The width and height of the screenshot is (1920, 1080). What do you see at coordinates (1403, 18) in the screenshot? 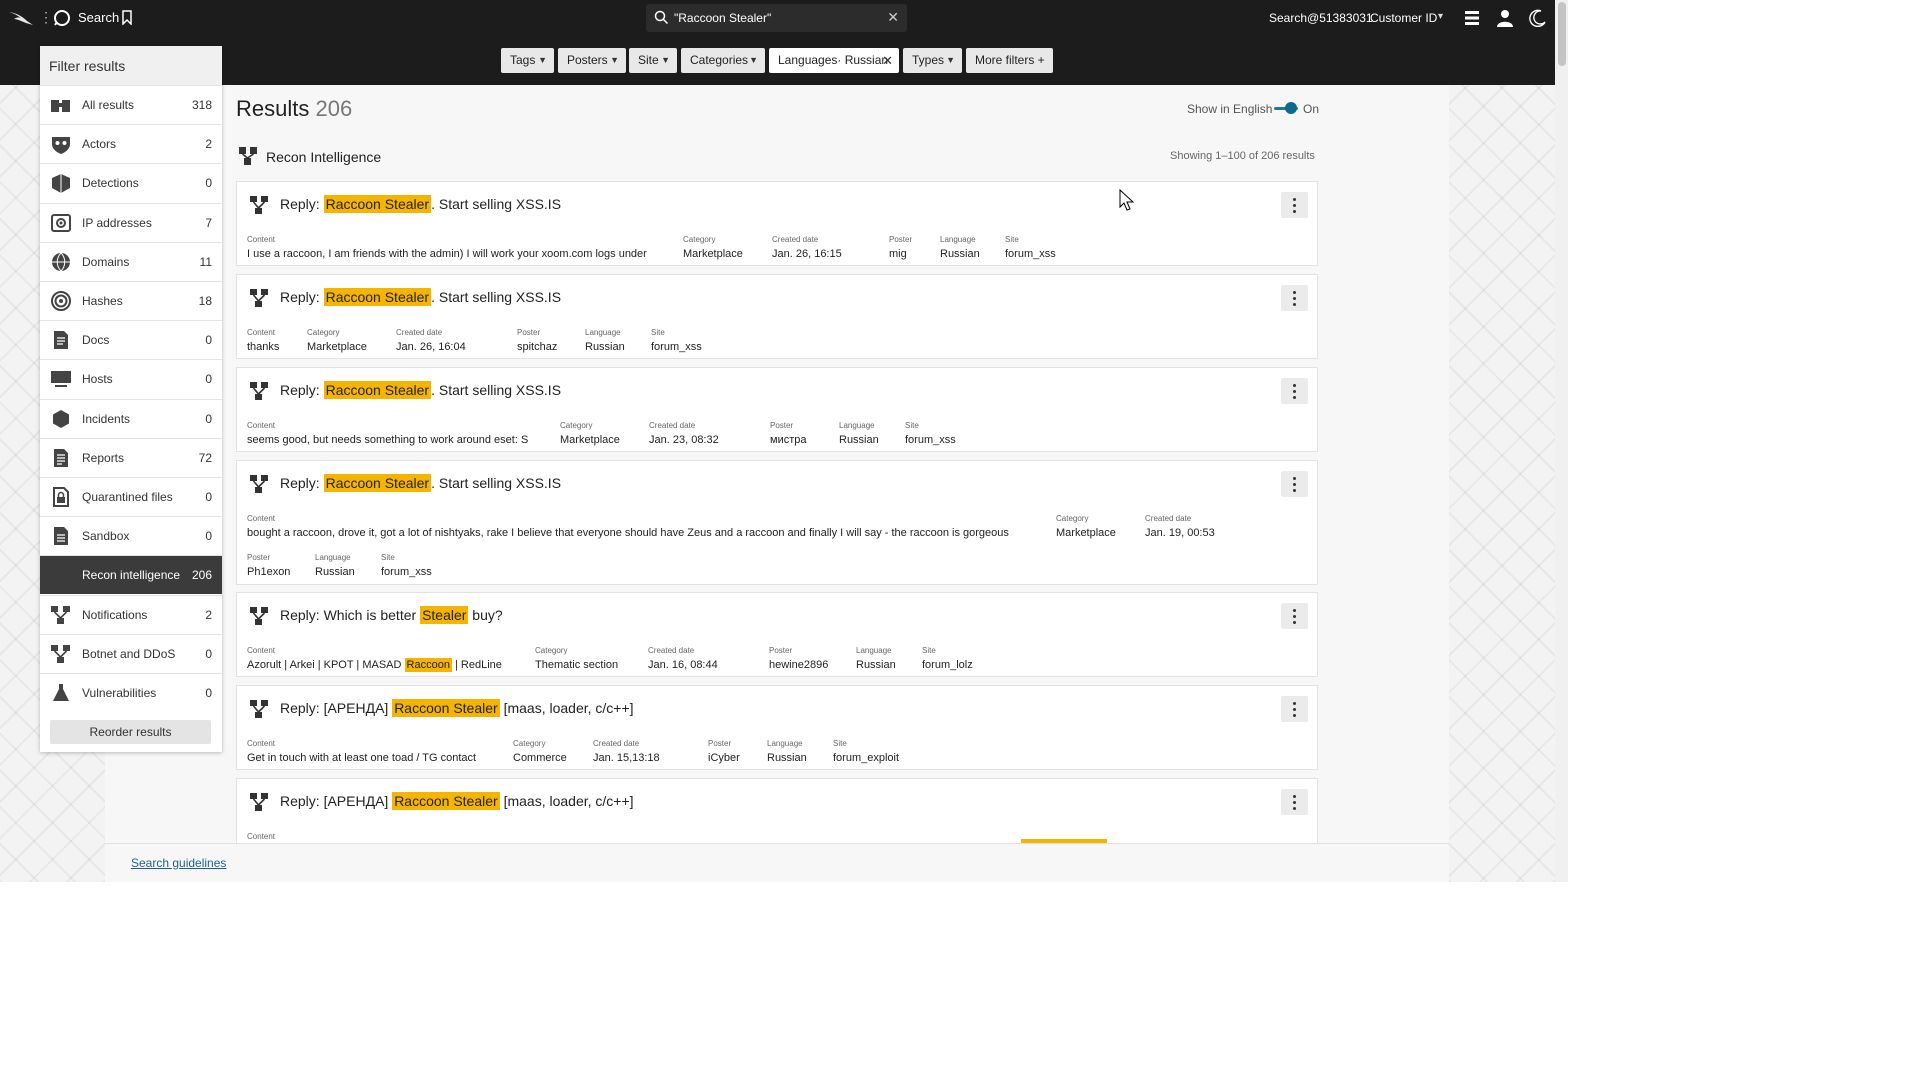
I see `customer-id-dropdown: Customer ID` at bounding box center [1403, 18].